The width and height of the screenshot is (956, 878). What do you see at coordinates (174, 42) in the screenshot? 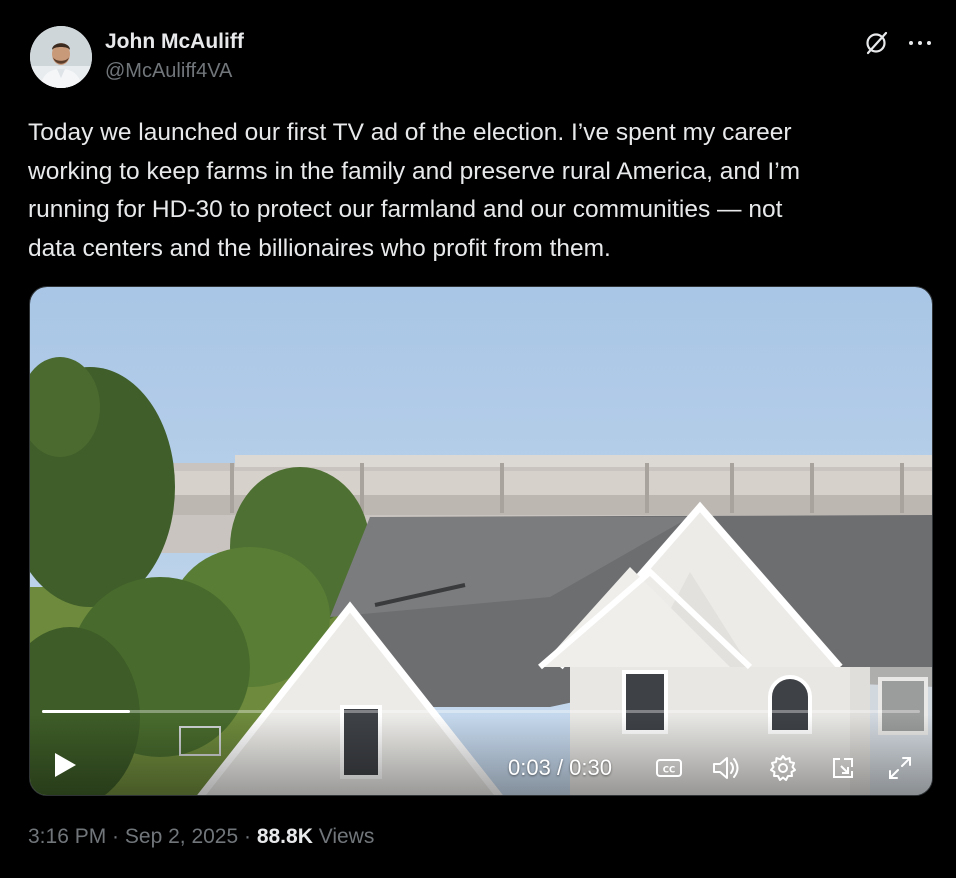
I see `author-display-name: John McAuliff` at bounding box center [174, 42].